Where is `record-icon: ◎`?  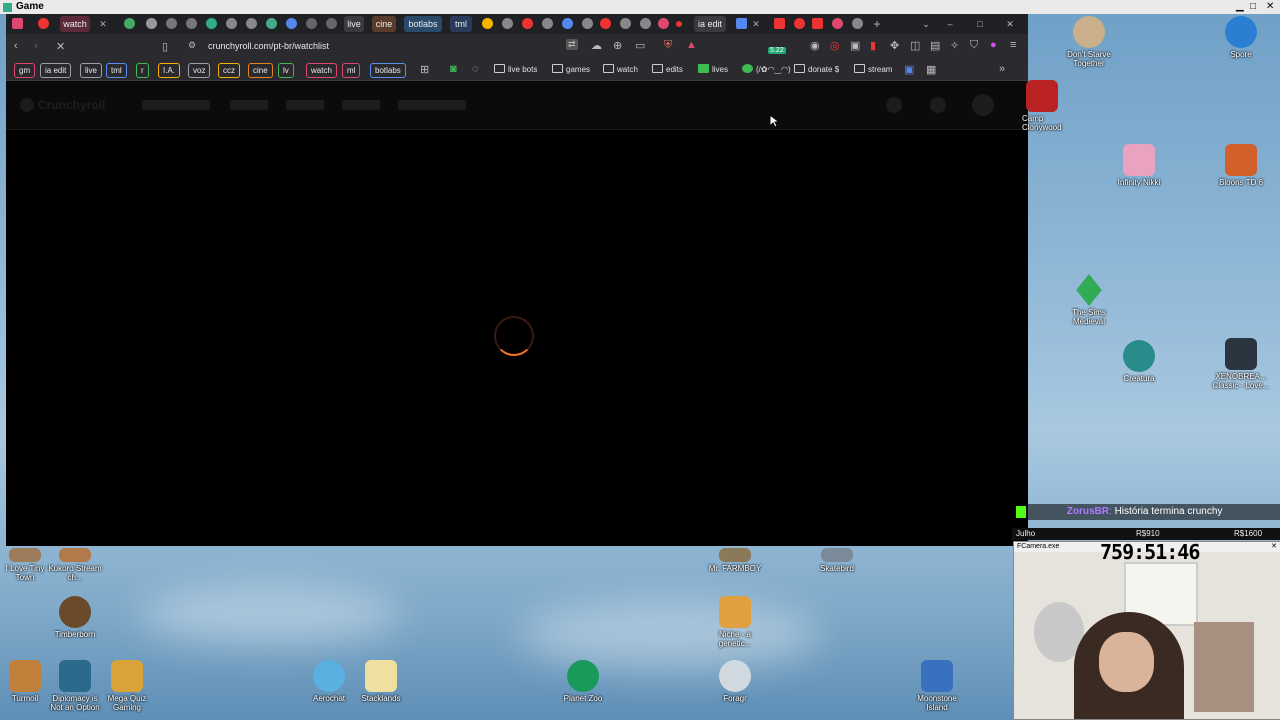
record-icon: ◎ is located at coordinates (835, 45).